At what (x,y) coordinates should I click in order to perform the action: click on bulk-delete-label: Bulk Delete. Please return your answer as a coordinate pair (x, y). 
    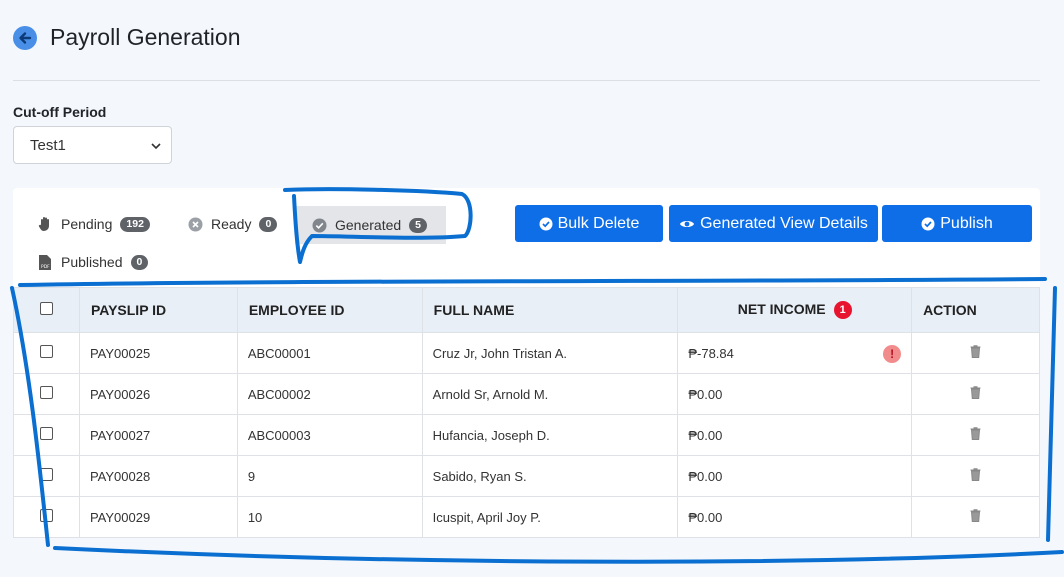
    Looking at the image, I should click on (598, 223).